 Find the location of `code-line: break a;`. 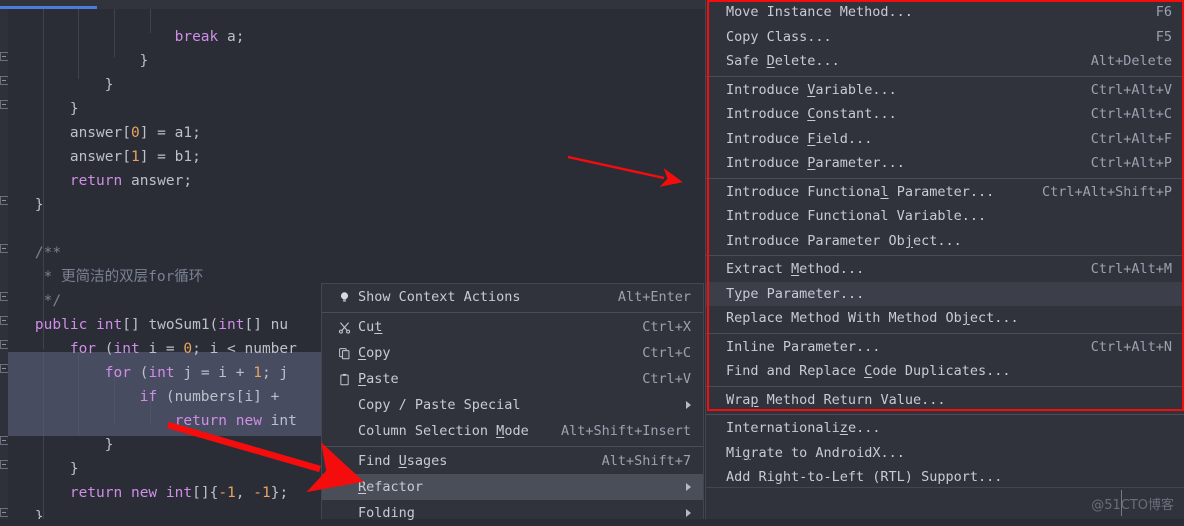

code-line: break a; is located at coordinates (209, 37).